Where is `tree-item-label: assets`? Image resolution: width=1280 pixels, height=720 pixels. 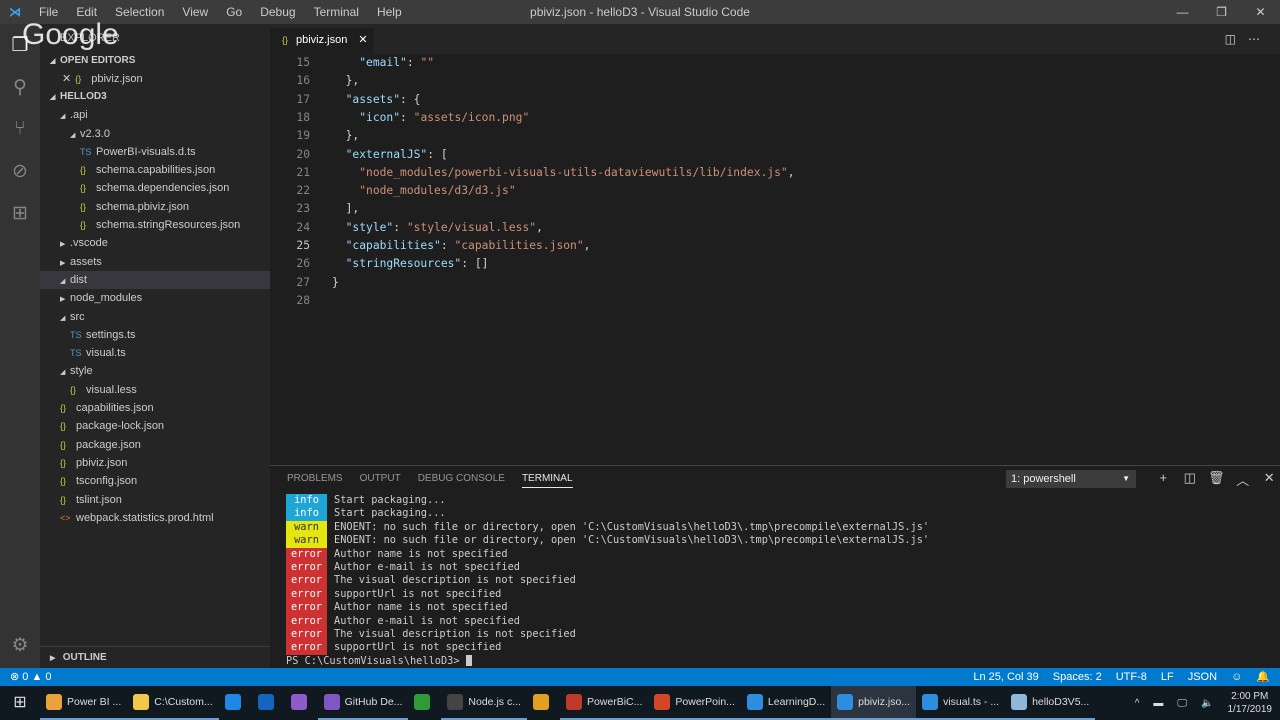 tree-item-label: assets is located at coordinates (86, 261).